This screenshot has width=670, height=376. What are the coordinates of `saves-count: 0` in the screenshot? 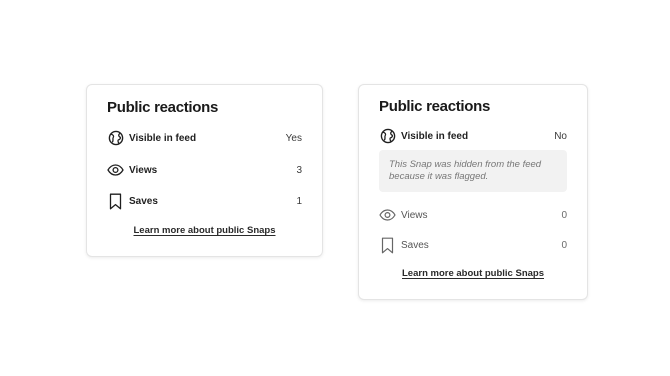 It's located at (564, 245).